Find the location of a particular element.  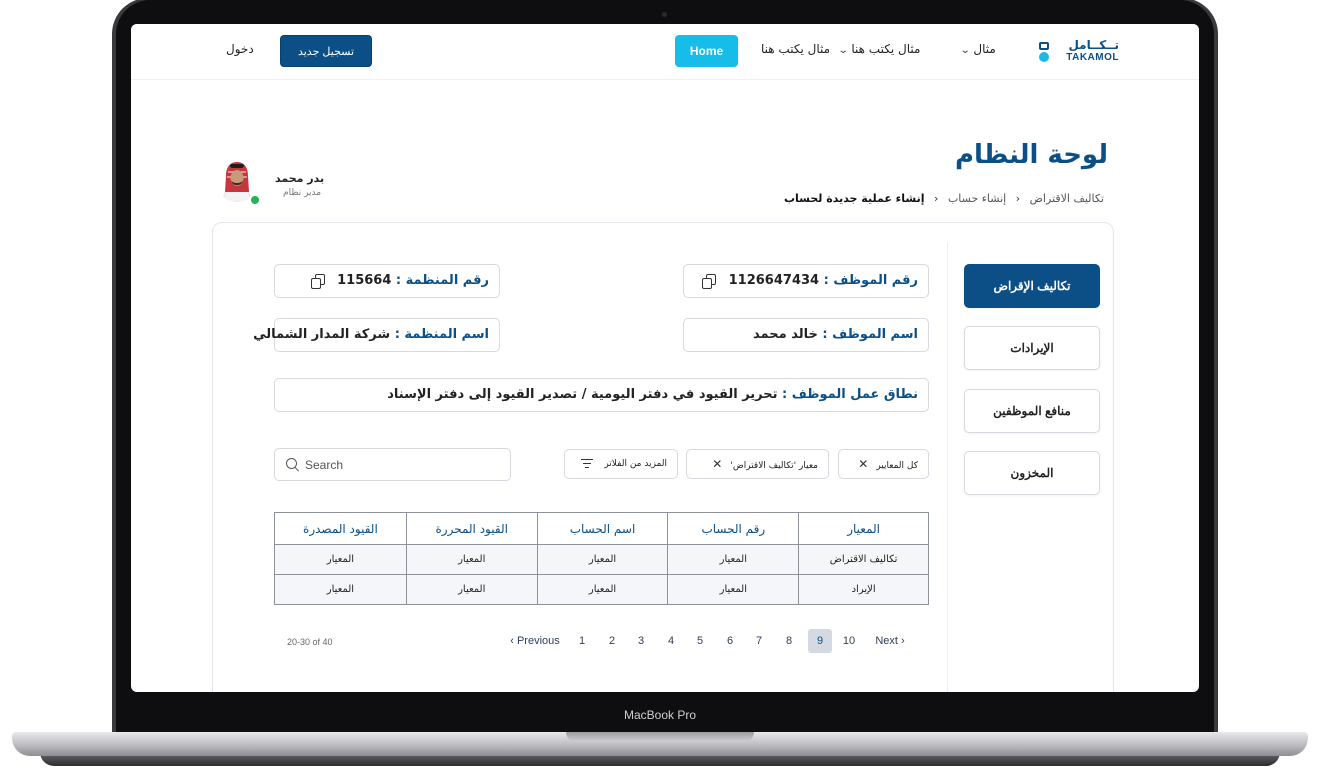

page-title: لوحة النظام is located at coordinates (1031, 155).